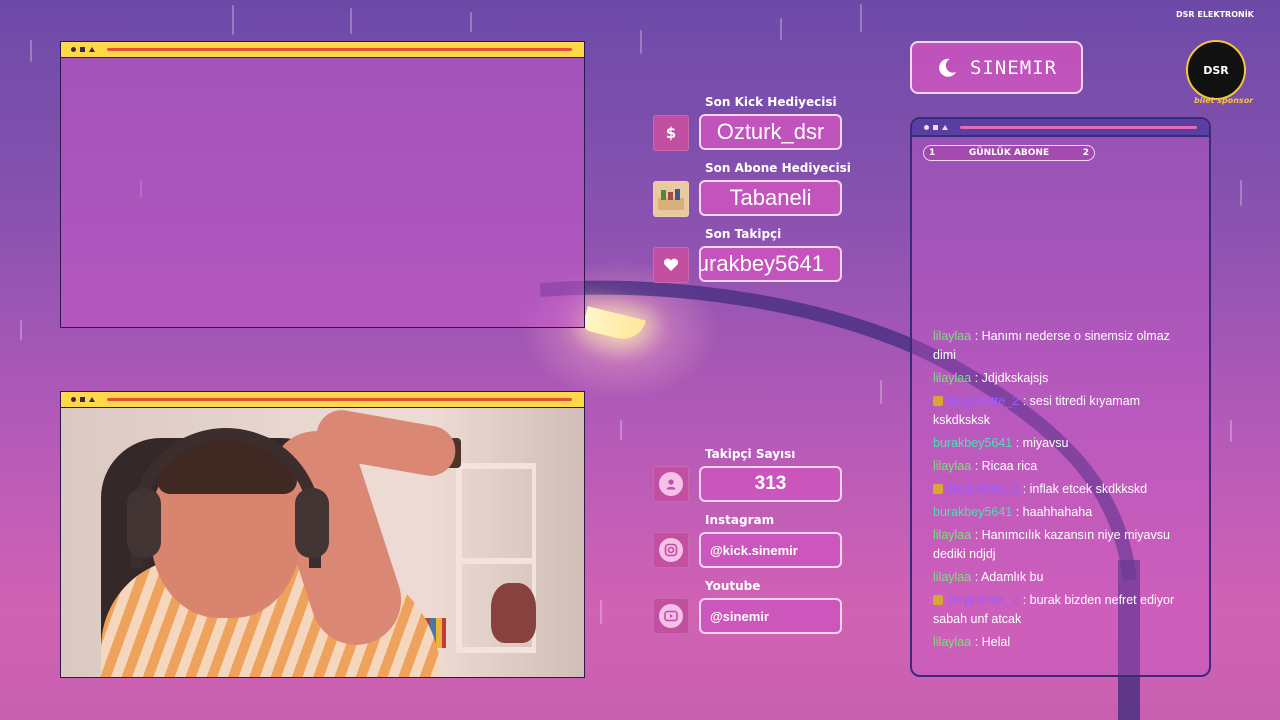 The width and height of the screenshot is (1280, 720). Describe the element at coordinates (770, 616) in the screenshot. I see `youtube-value: @sinemir` at that location.